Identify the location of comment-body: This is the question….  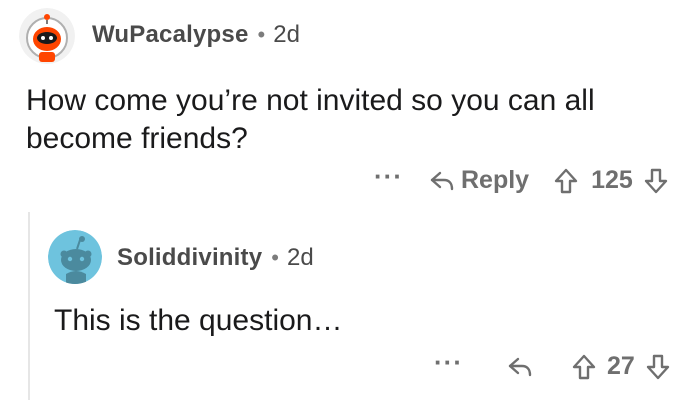
(198, 321).